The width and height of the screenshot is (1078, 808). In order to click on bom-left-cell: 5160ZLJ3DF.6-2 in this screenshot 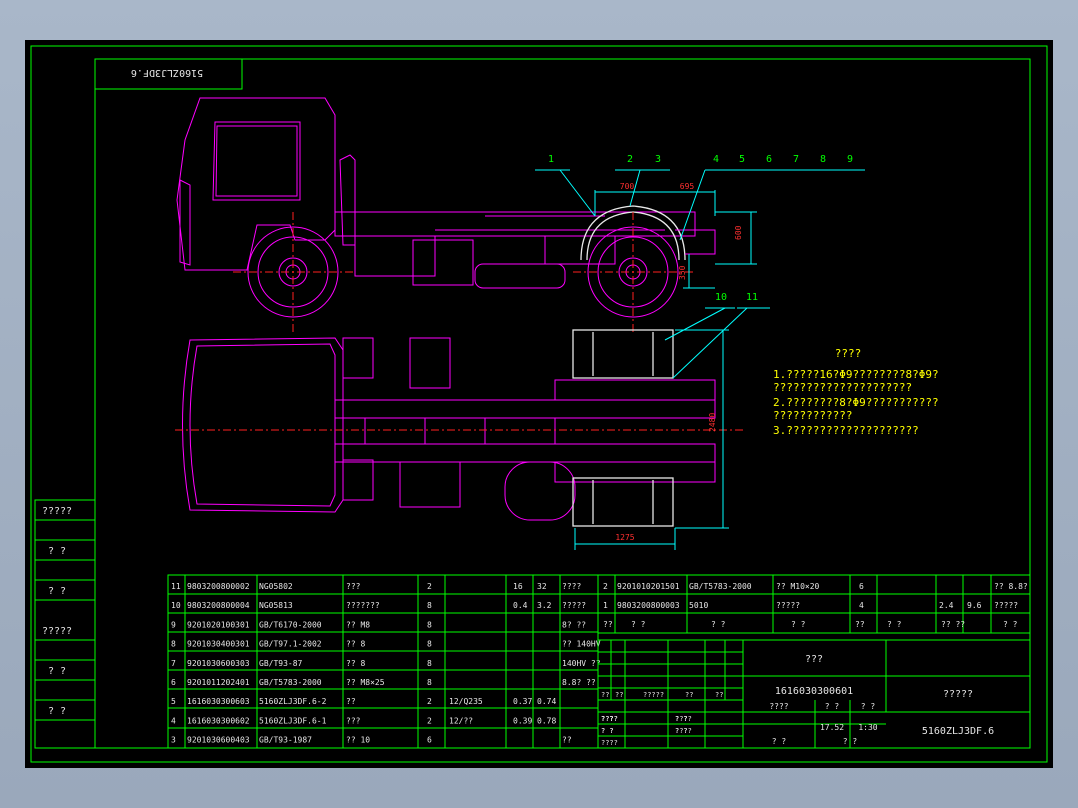, I will do `click(293, 701)`.